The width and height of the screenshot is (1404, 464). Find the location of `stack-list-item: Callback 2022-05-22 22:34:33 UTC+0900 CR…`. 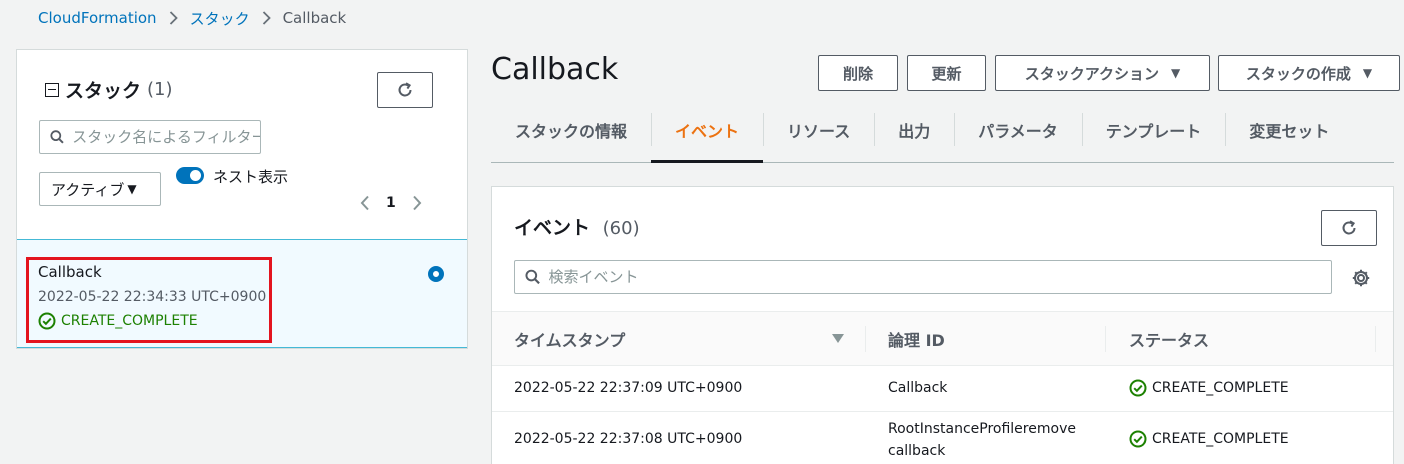

stack-list-item: Callback 2022-05-22 22:34:33 UTC+0900 CR… is located at coordinates (242, 293).